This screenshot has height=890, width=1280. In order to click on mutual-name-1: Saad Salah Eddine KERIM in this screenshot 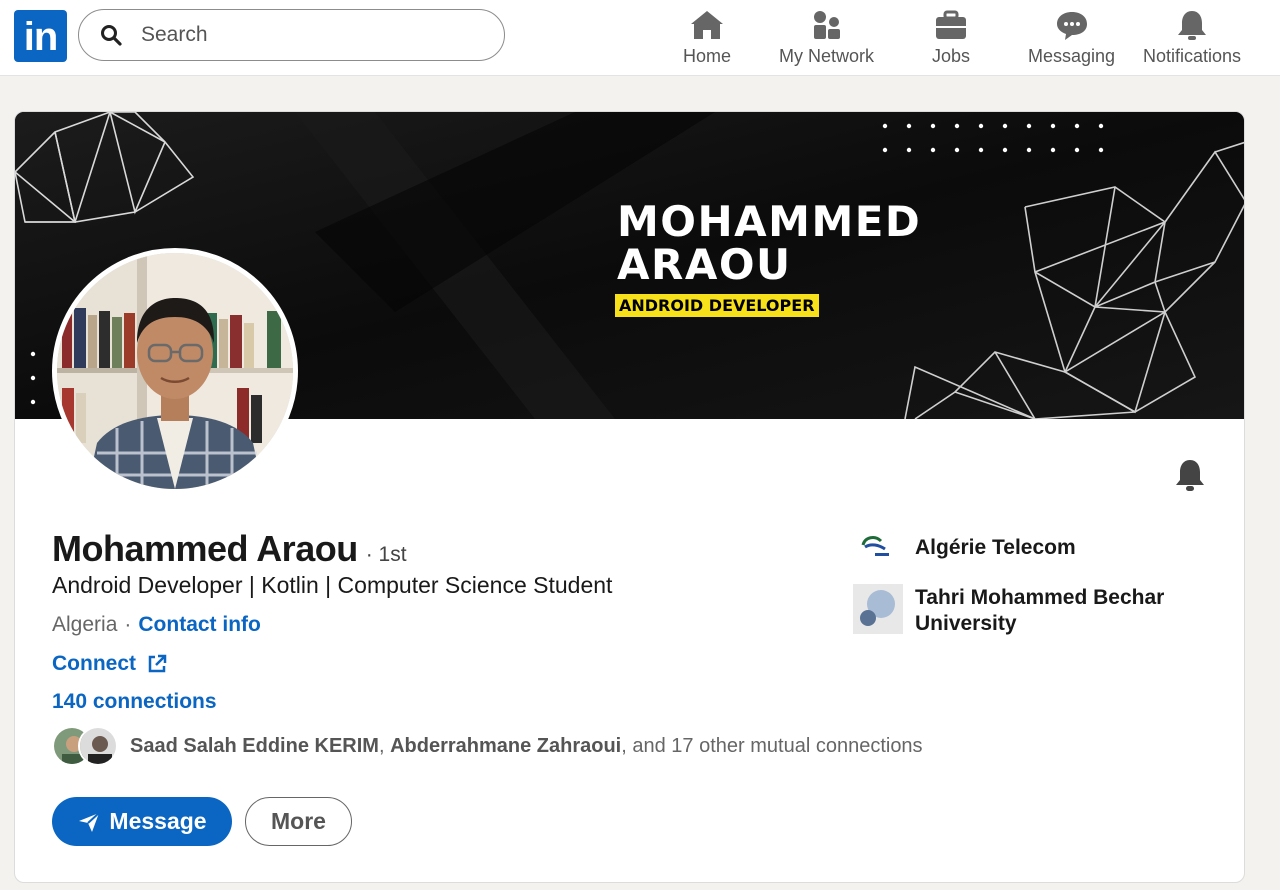, I will do `click(254, 745)`.